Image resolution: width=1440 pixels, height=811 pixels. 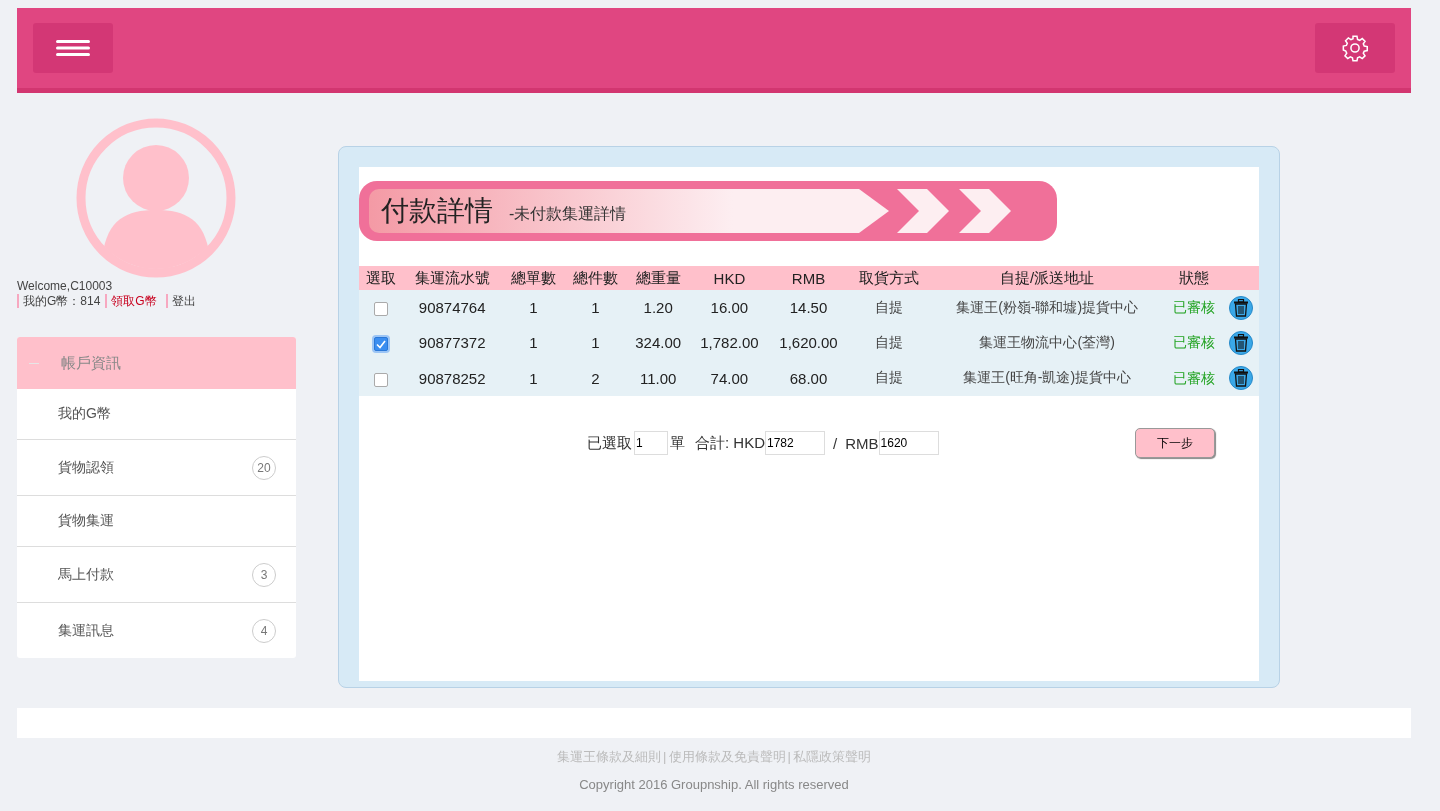 What do you see at coordinates (1047, 377) in the screenshot?
I see `table-cell: 集運王(旺角-凱途)提貨中心` at bounding box center [1047, 377].